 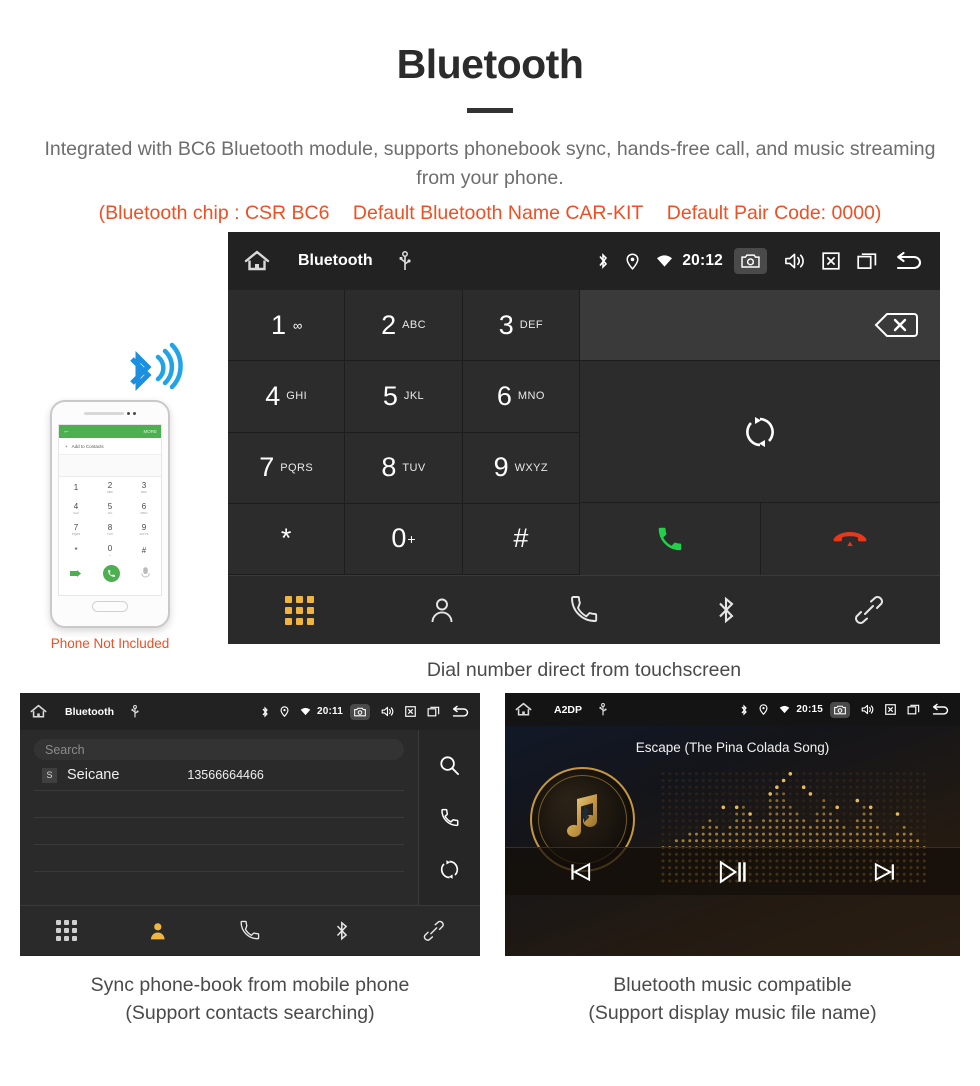 What do you see at coordinates (110, 527) in the screenshot?
I see `phone-key-digit: 8` at bounding box center [110, 527].